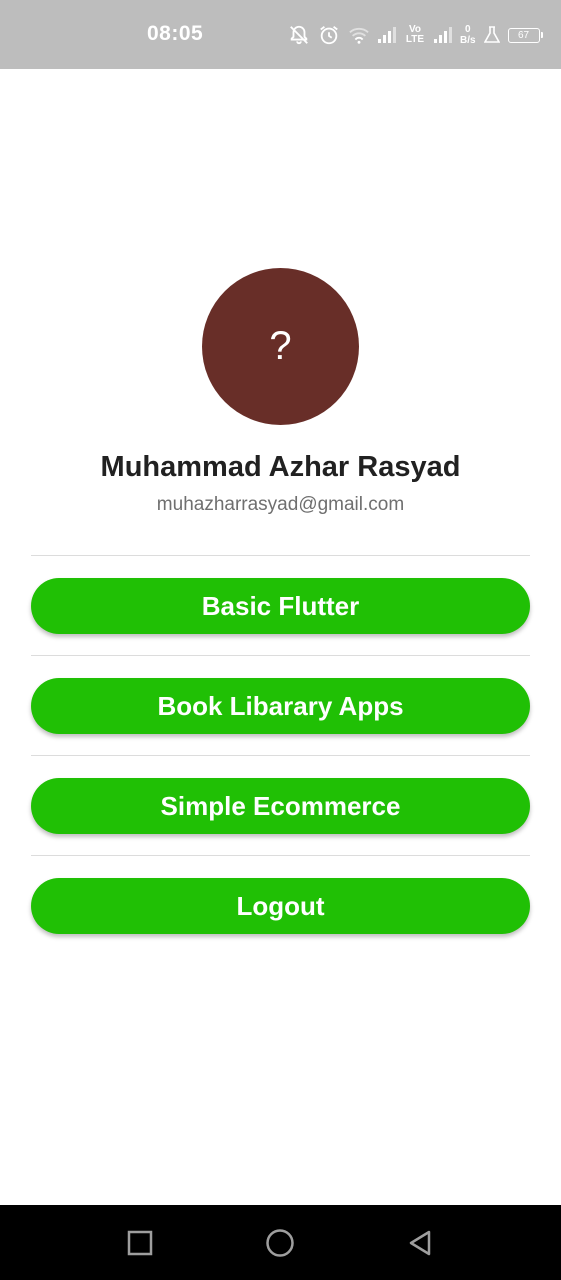 The image size is (561, 1280). Describe the element at coordinates (280, 906) in the screenshot. I see `logout-button: Logout` at that location.